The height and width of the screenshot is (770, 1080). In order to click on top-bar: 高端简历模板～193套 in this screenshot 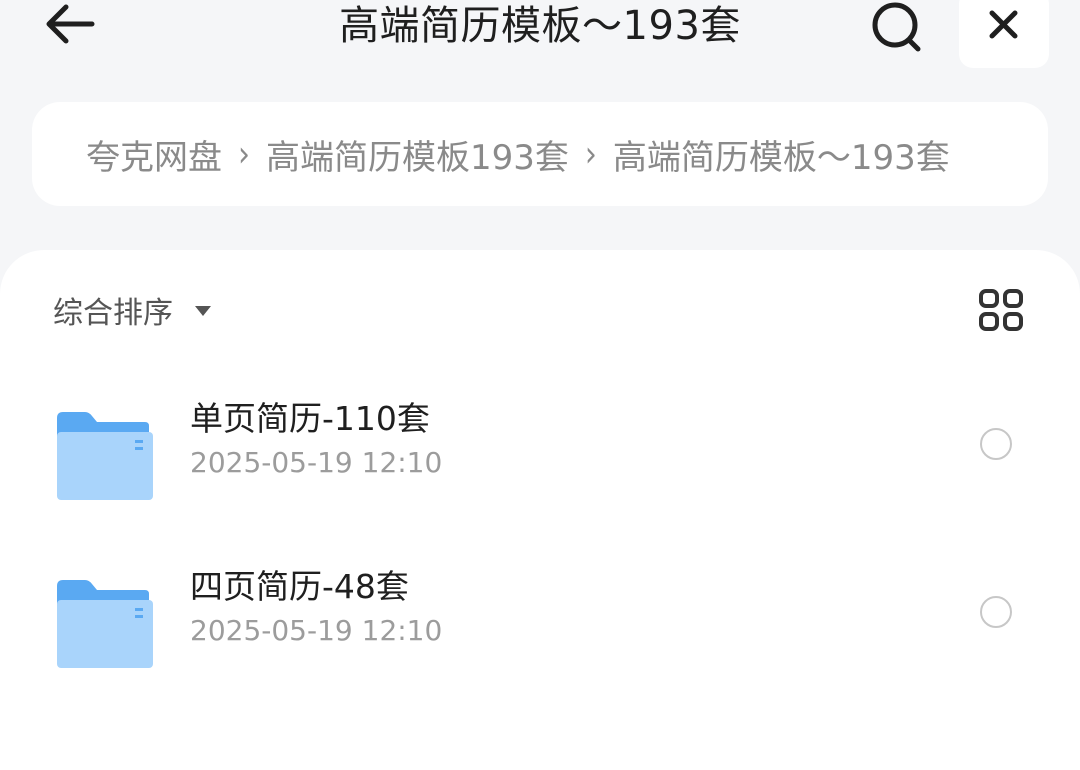, I will do `click(540, 45)`.